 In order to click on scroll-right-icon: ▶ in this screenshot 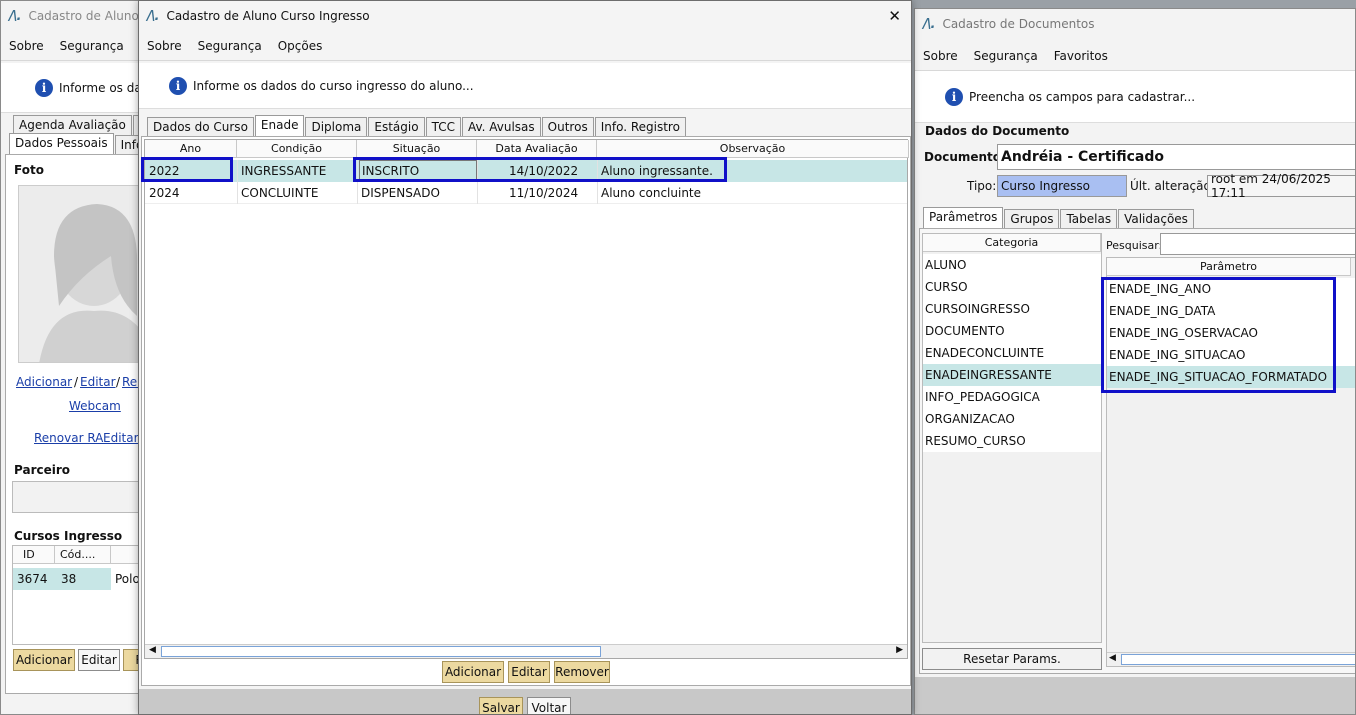, I will do `click(899, 650)`.